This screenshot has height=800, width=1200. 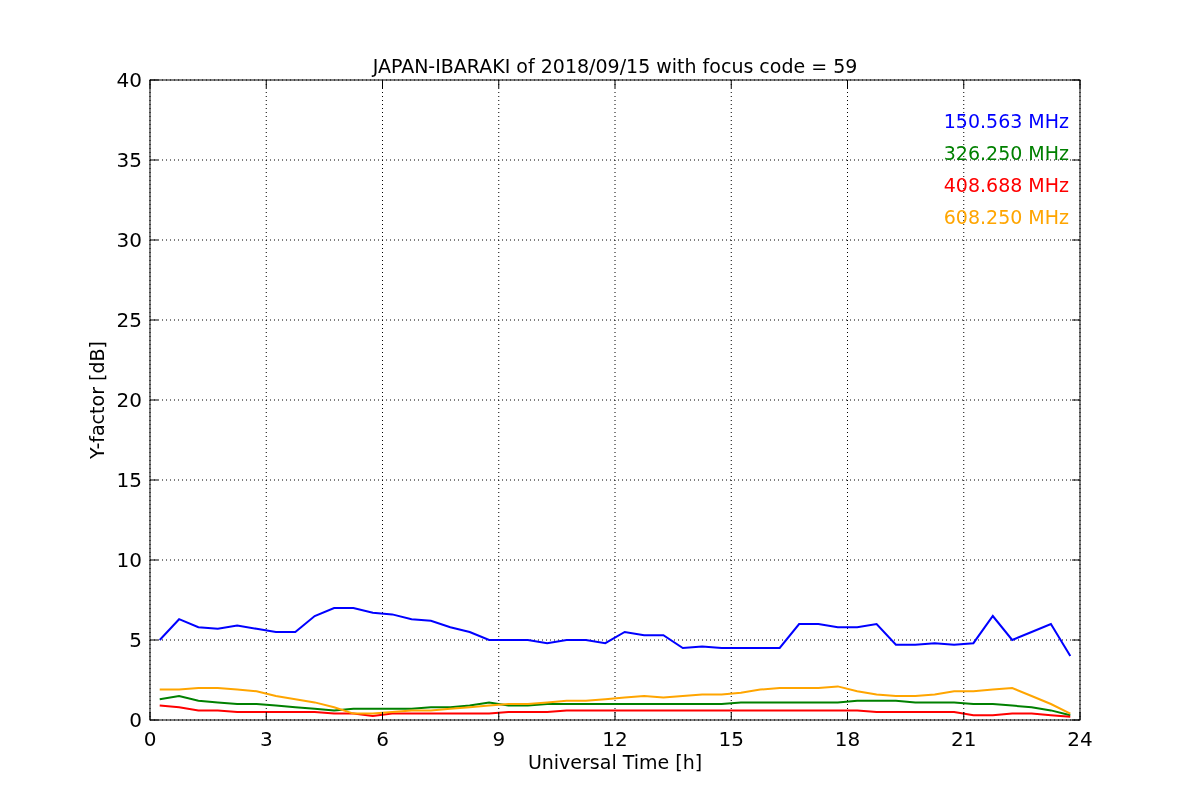 What do you see at coordinates (382, 739) in the screenshot?
I see `tick-label: 6` at bounding box center [382, 739].